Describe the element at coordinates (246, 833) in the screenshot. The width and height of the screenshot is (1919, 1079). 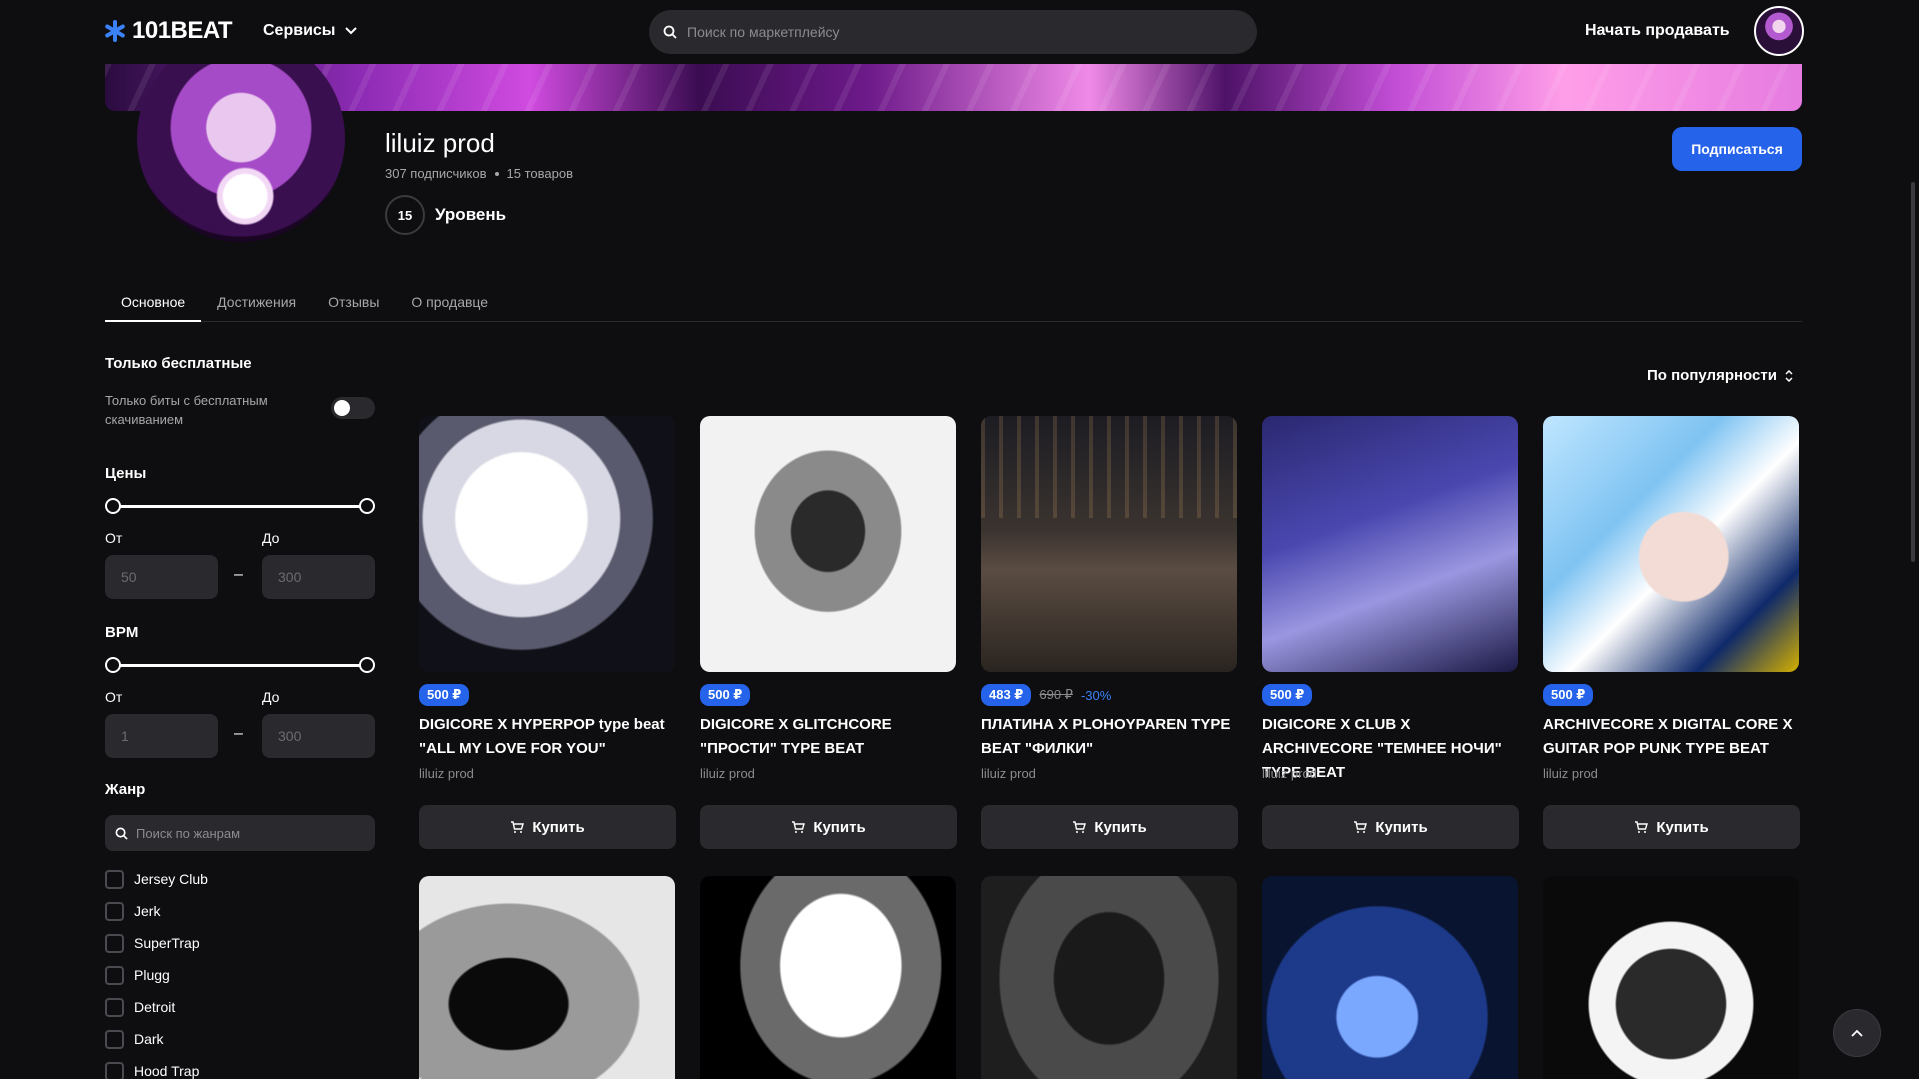
I see `genre-search-input` at that location.